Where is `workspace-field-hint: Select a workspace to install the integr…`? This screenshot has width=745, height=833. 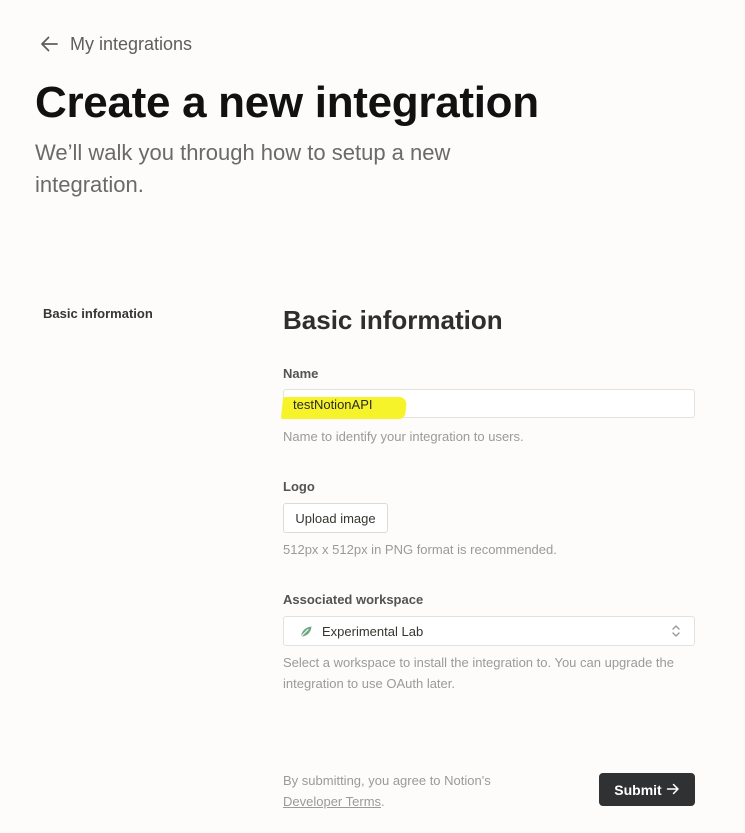 workspace-field-hint: Select a workspace to install the integr… is located at coordinates (478, 673).